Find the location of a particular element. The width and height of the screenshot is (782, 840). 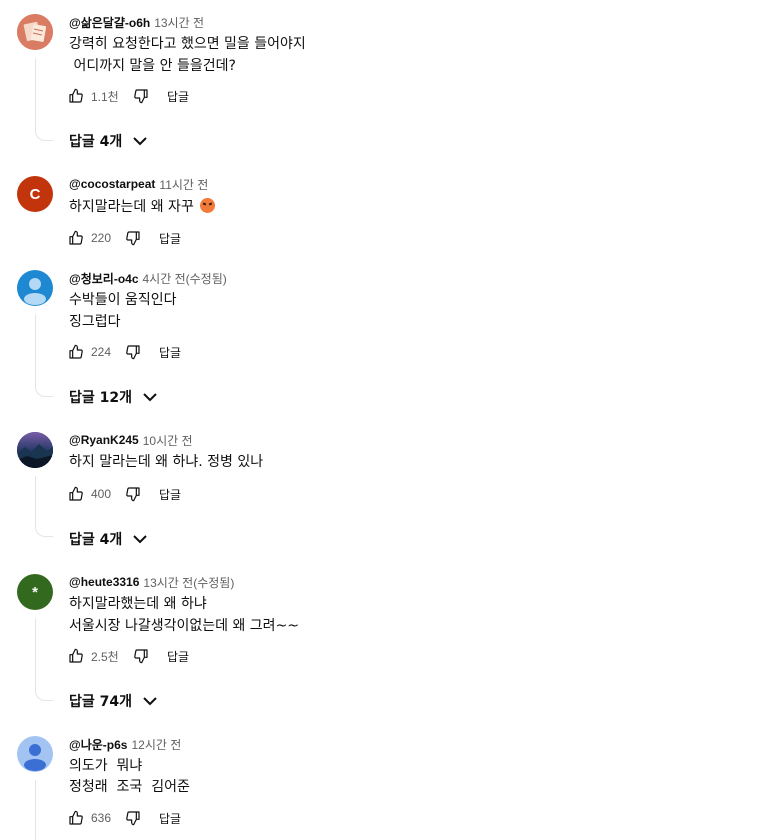

comment-text-line: 징그럽다 is located at coordinates (95, 322).